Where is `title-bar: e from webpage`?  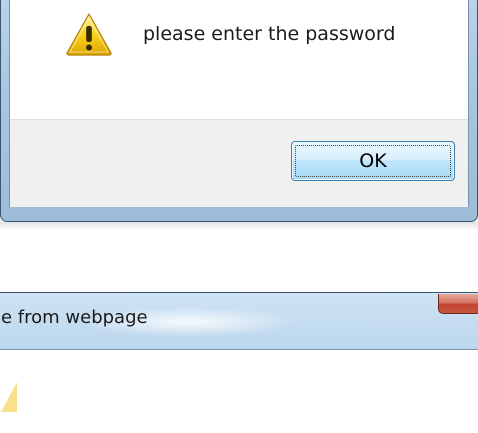
title-bar: e from webpage is located at coordinates (239, 321).